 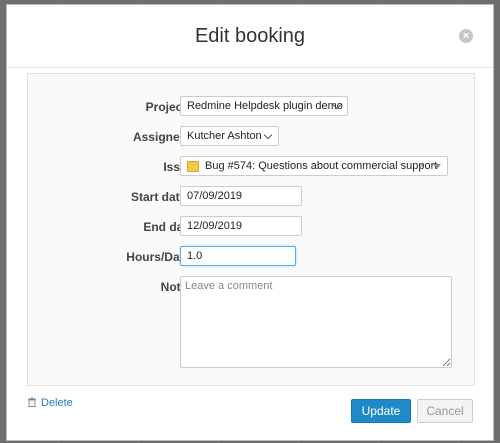 I want to click on assignee-value: Kutcher Ashton, so click(x=224, y=136).